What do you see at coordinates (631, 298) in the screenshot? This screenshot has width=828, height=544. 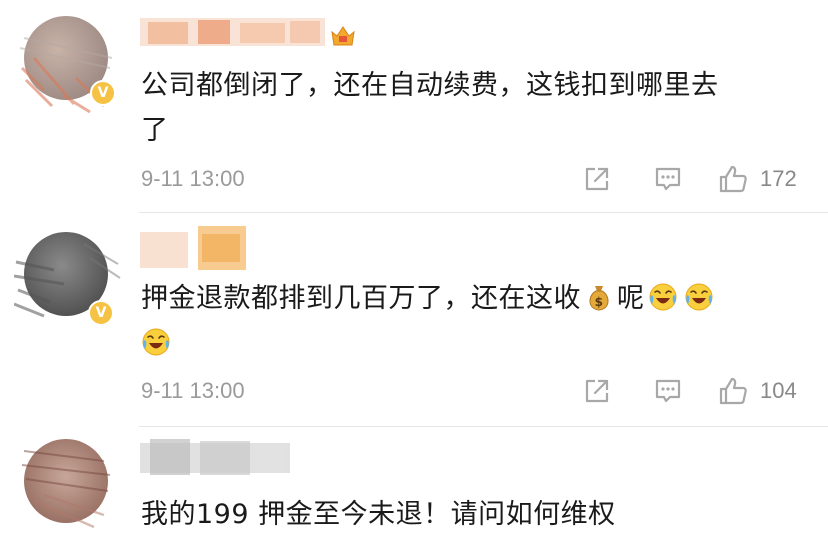 I see `comment-text-segment: 呢` at bounding box center [631, 298].